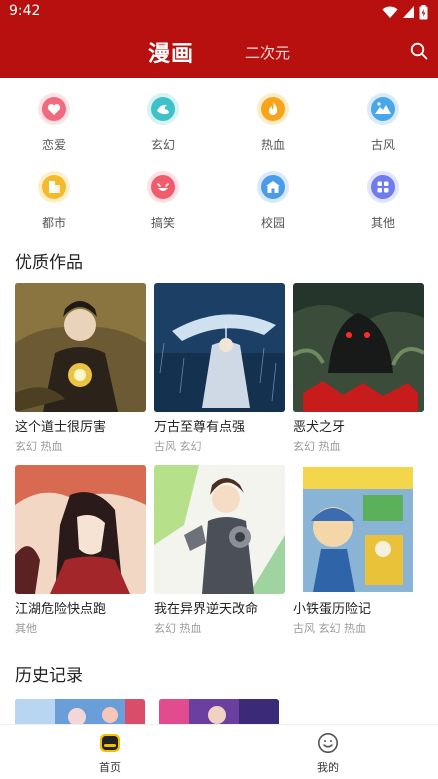  Describe the element at coordinates (272, 145) in the screenshot. I see `category-label: 热血` at that location.